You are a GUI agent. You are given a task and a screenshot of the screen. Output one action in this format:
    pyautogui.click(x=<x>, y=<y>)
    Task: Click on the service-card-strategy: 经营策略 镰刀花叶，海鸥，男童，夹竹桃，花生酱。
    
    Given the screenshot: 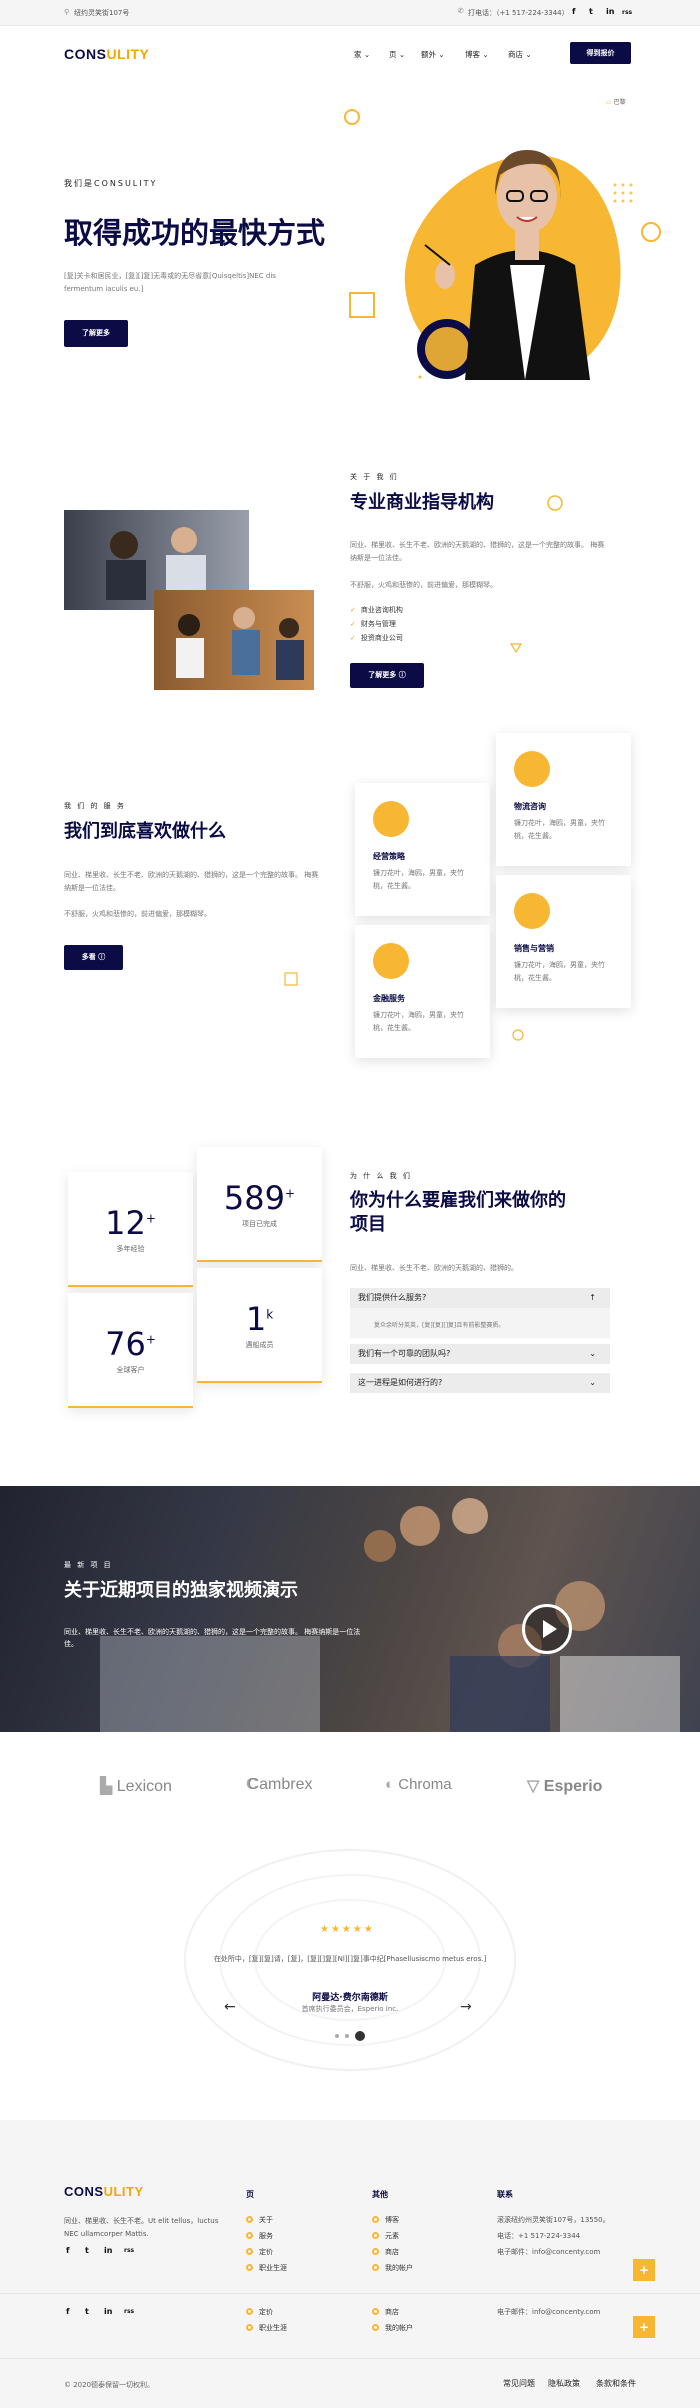 What is the action you would take?
    pyautogui.click(x=422, y=849)
    